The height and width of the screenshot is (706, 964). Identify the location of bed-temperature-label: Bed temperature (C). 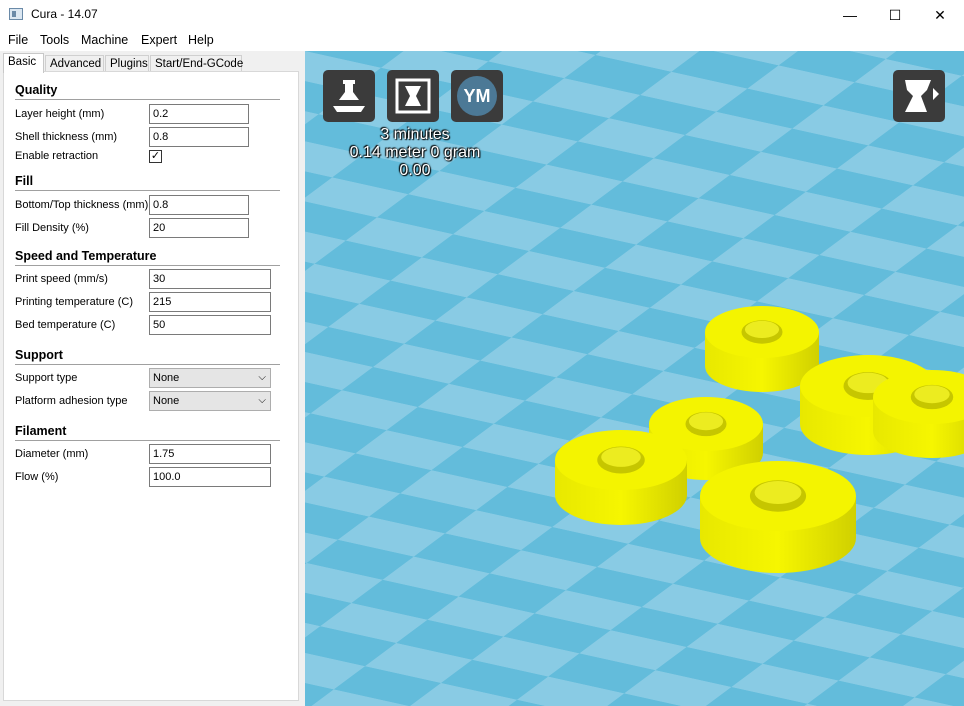
(65, 325).